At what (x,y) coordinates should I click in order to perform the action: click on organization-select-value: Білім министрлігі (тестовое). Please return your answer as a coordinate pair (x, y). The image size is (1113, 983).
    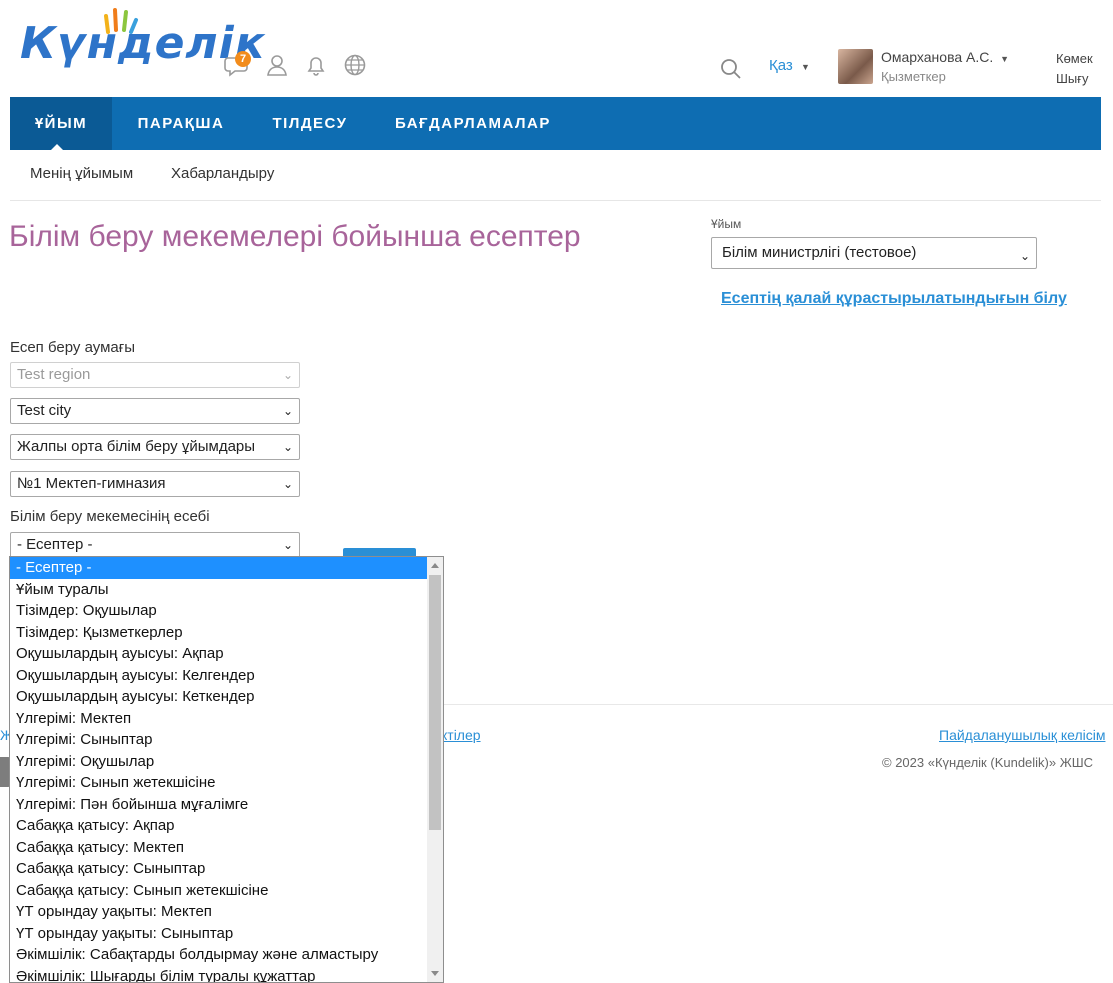
    Looking at the image, I should click on (819, 252).